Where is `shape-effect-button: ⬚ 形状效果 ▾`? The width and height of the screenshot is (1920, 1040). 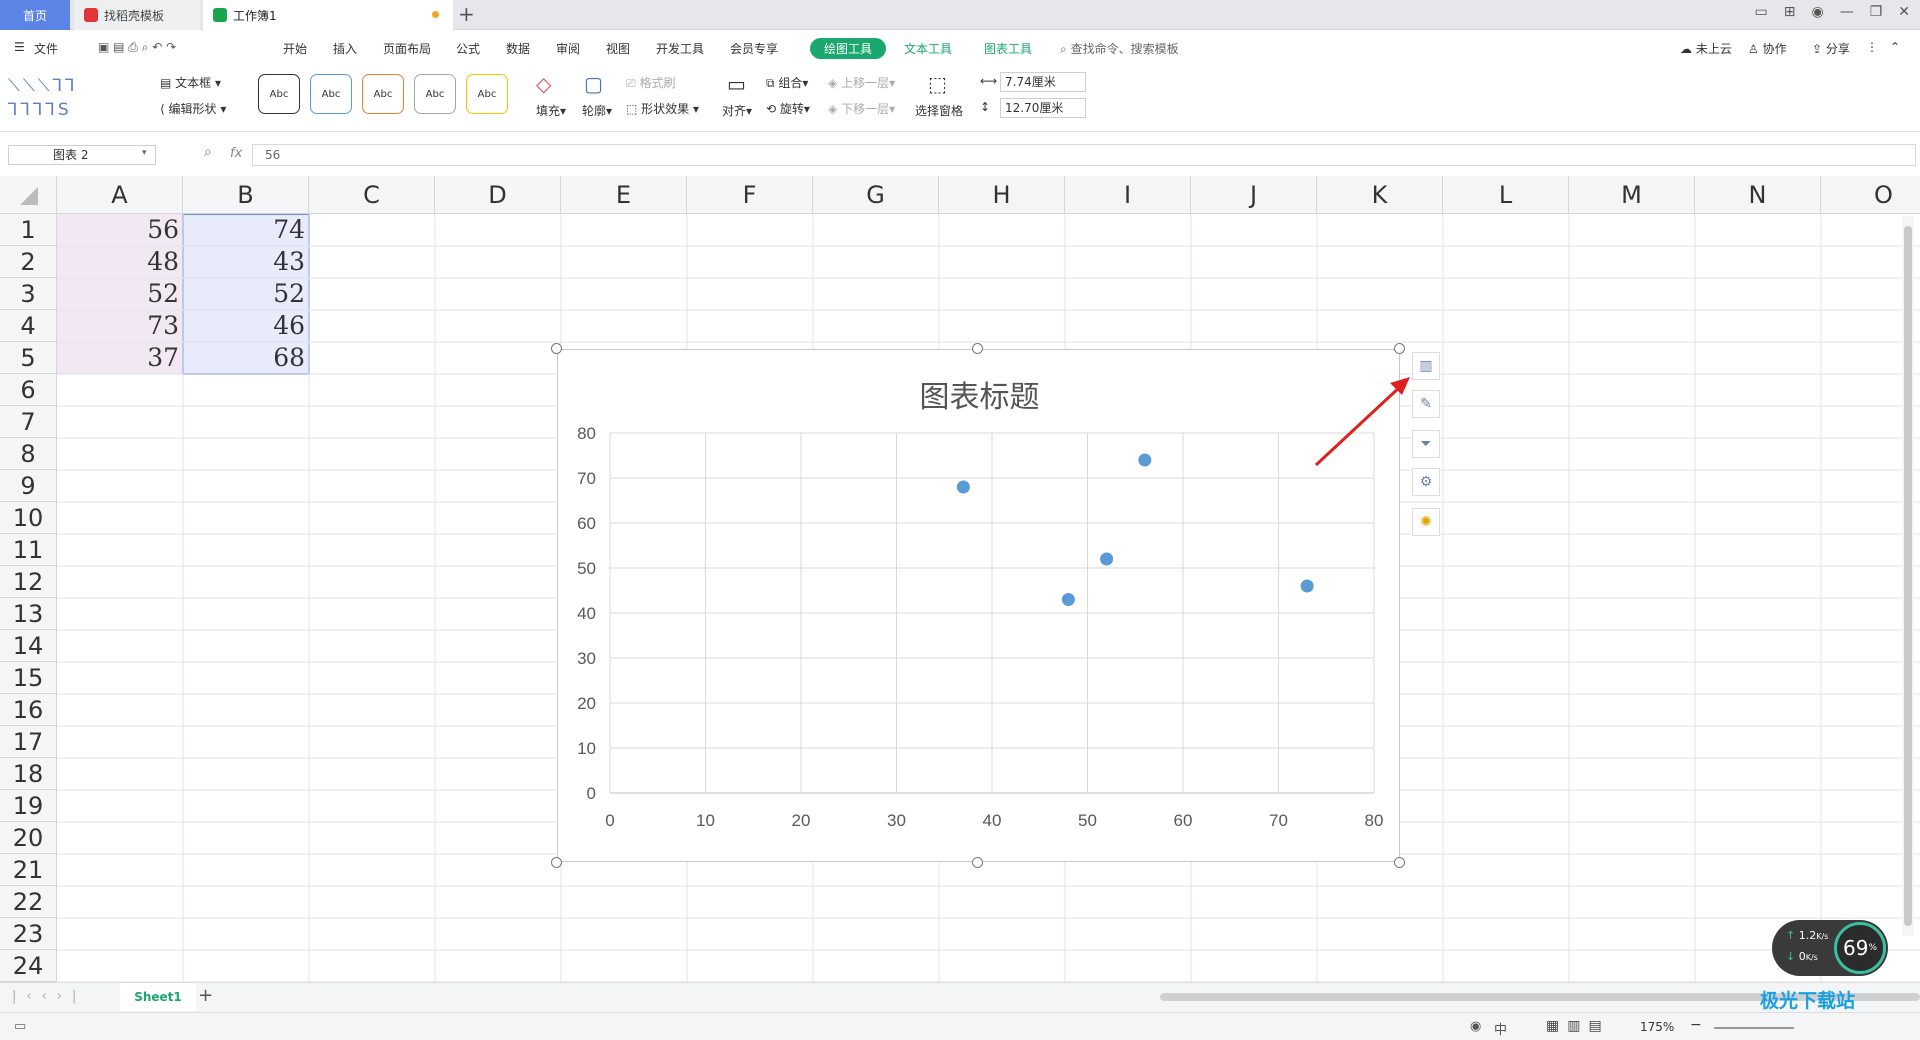 shape-effect-button: ⬚ 形状效果 ▾ is located at coordinates (662, 108).